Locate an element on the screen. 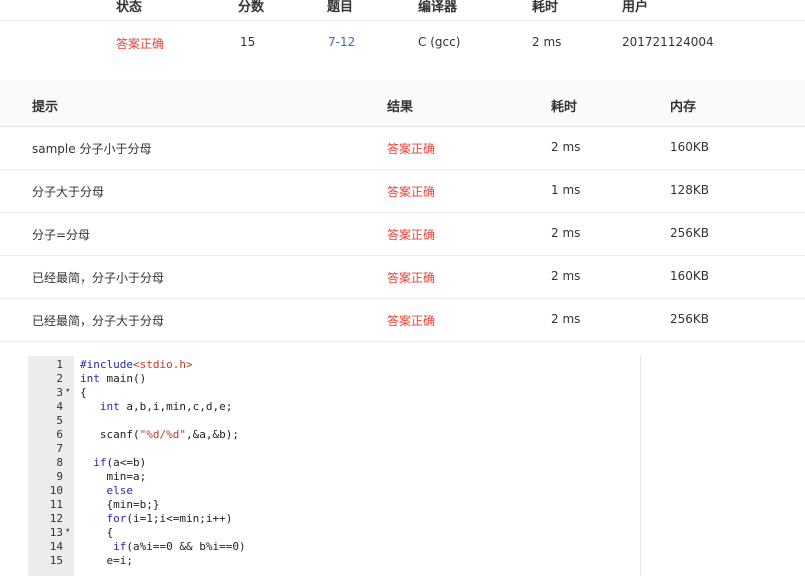 This screenshot has width=805, height=576. time-value: 2 ms is located at coordinates (547, 42).